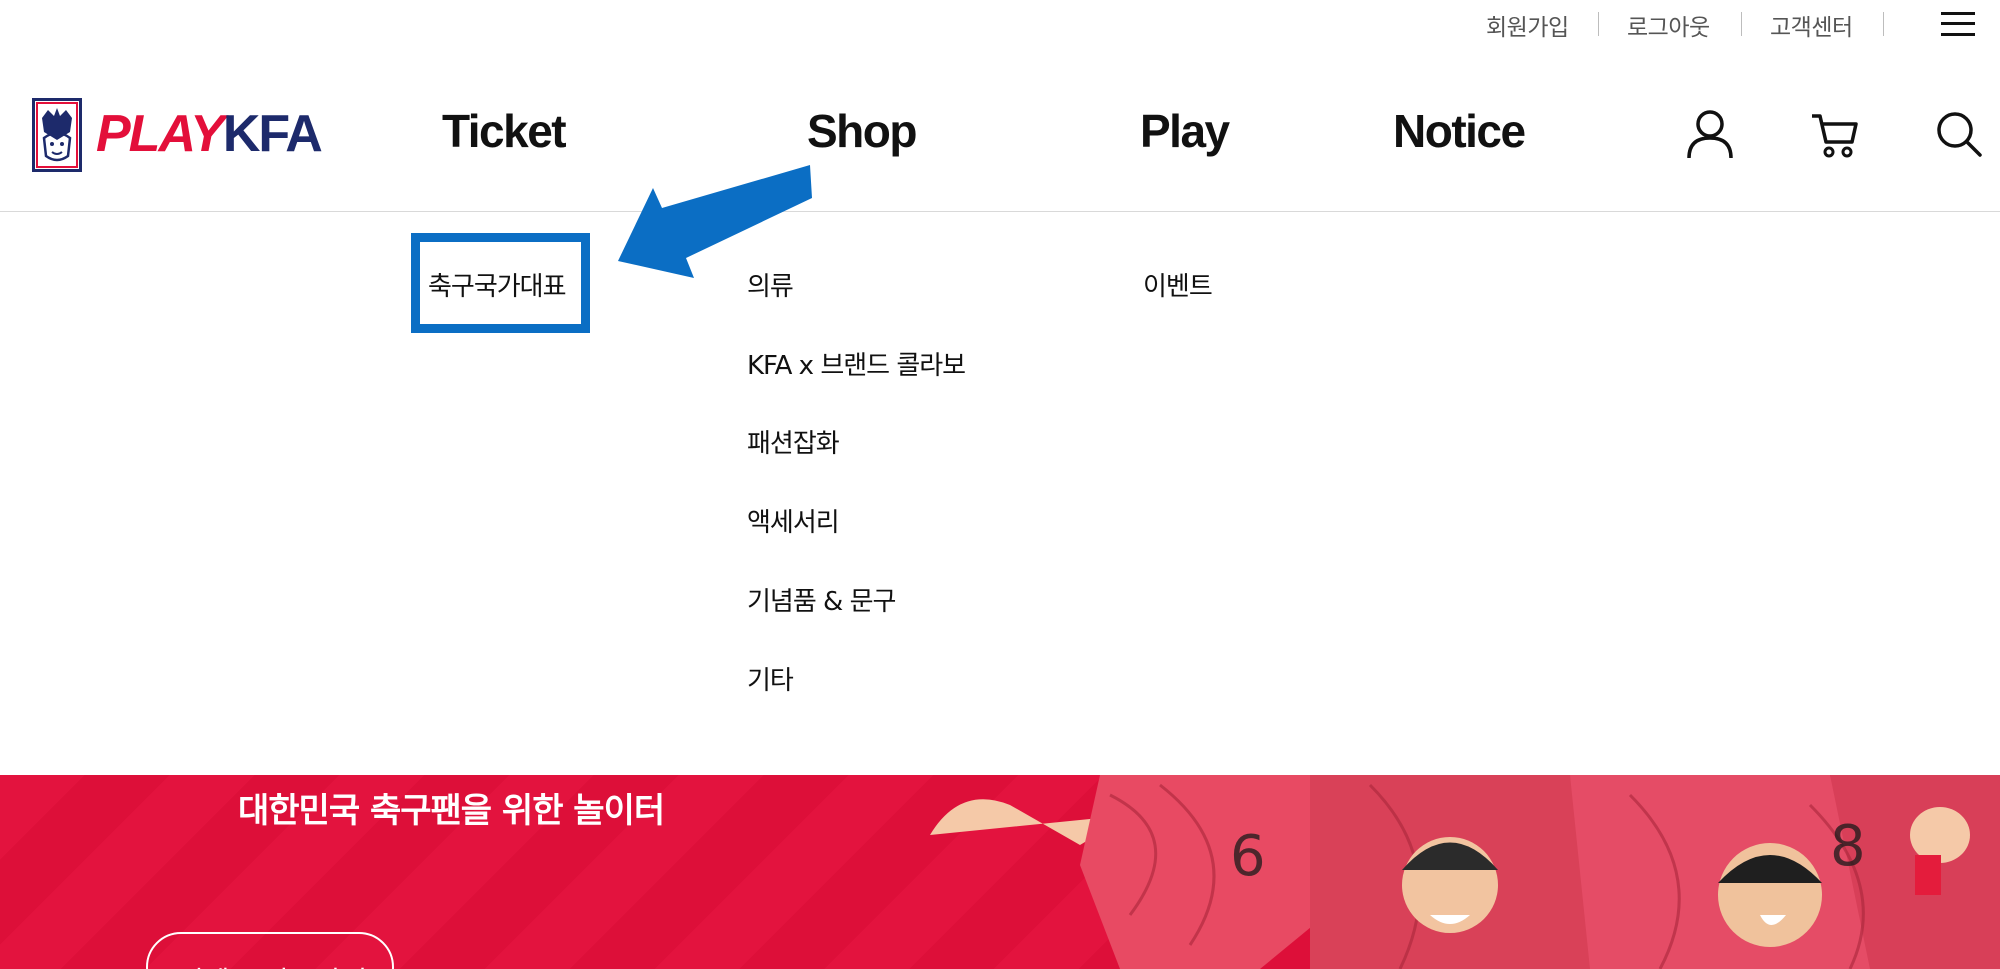 This screenshot has height=969, width=2000. I want to click on logout-link: 로그아웃, so click(1668, 25).